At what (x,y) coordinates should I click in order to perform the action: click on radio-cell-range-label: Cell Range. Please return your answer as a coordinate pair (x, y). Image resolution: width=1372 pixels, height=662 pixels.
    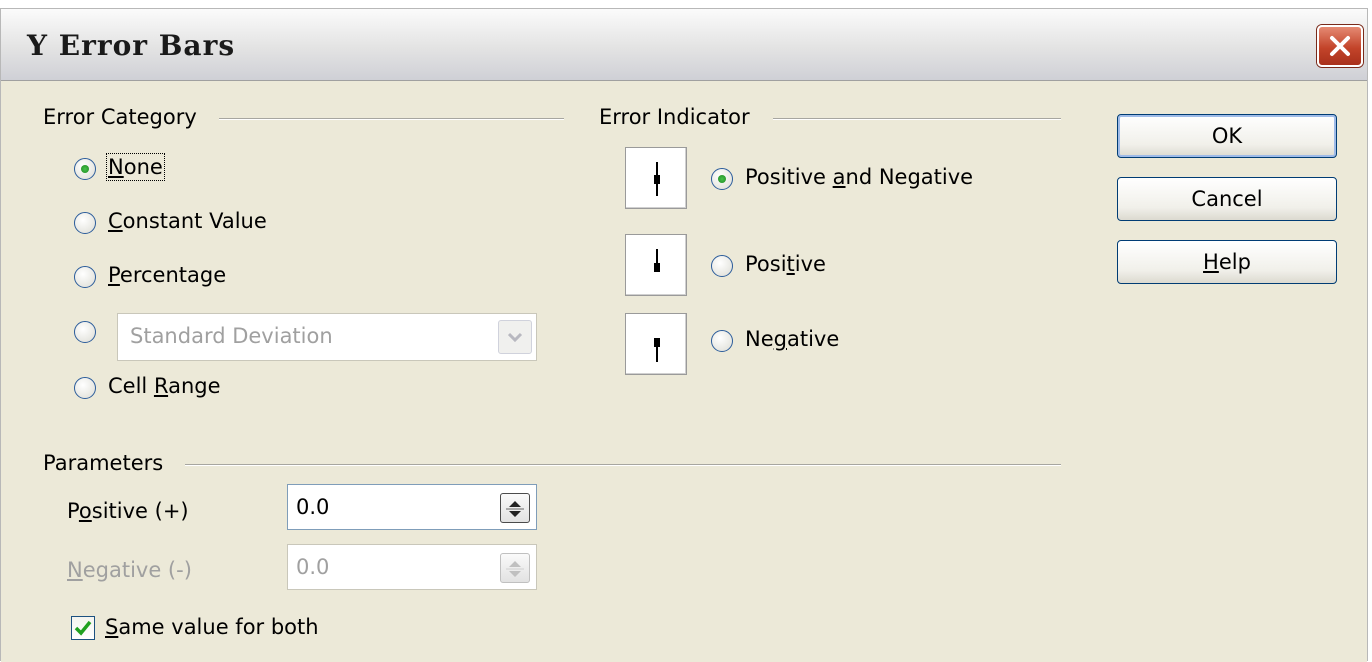
    Looking at the image, I should click on (164, 386).